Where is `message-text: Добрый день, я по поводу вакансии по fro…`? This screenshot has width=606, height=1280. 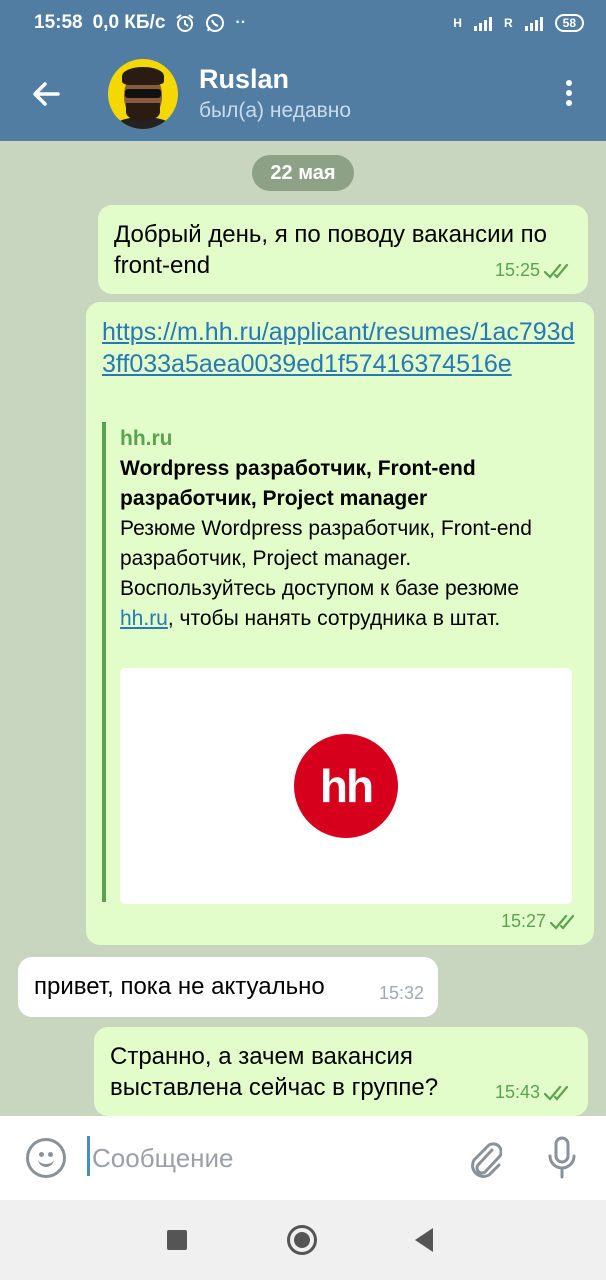
message-text: Добрый день, я по поводу вакансии по fro… is located at coordinates (331, 250).